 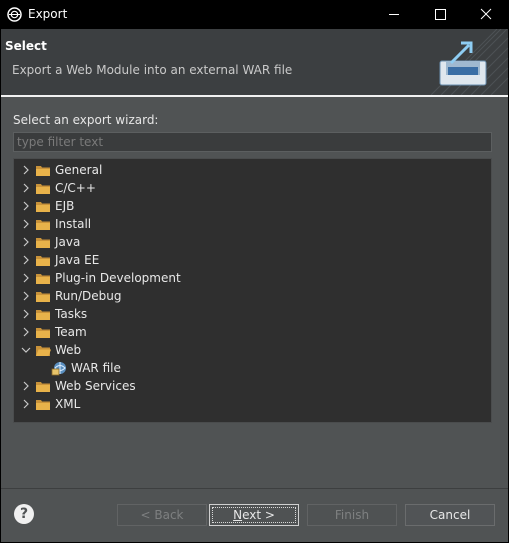 I want to click on tree-item-label: Java EE, so click(x=77, y=260).